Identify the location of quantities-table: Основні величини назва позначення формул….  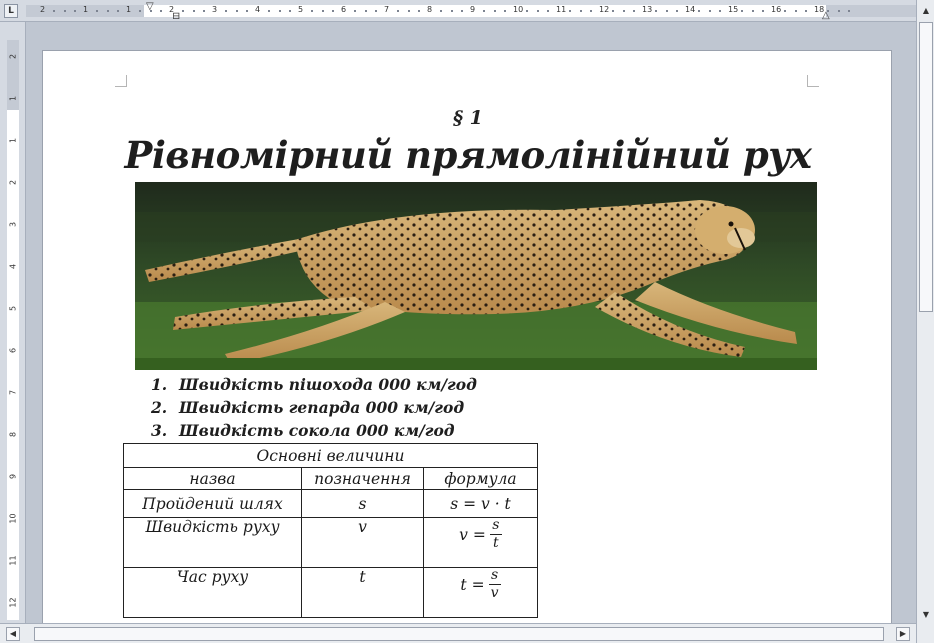
(330, 530).